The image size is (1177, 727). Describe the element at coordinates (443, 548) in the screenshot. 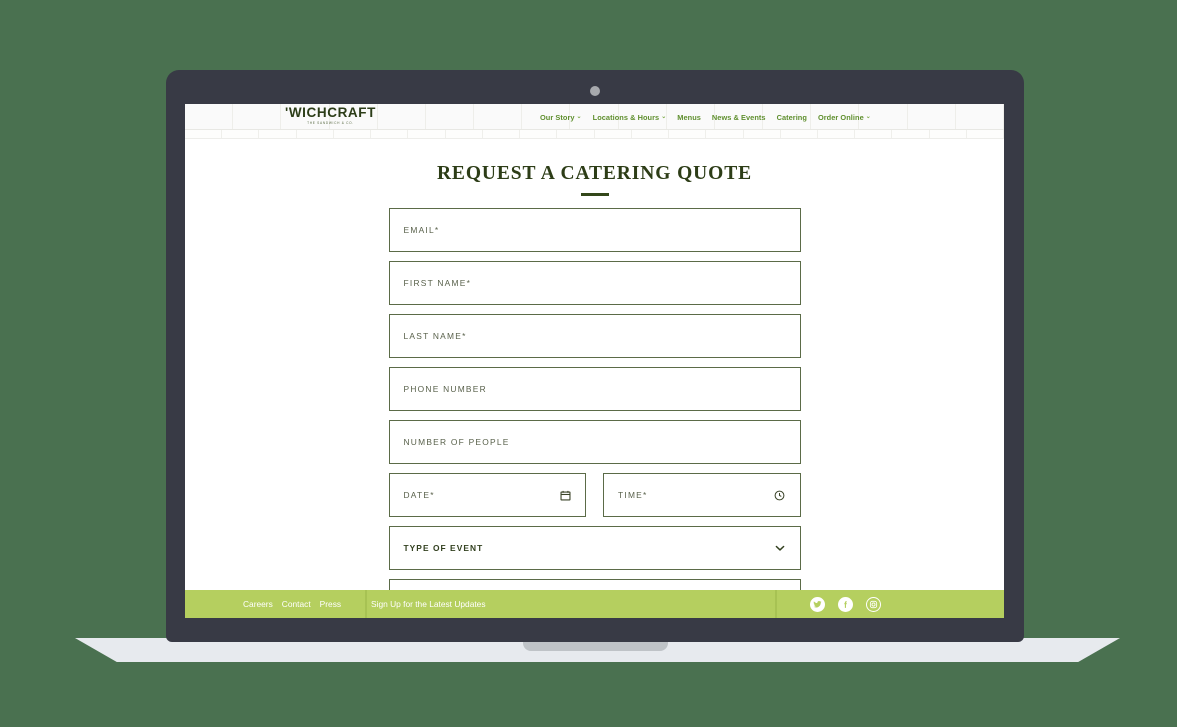

I see `type-of-event-label: TYPE OF EVENT` at that location.